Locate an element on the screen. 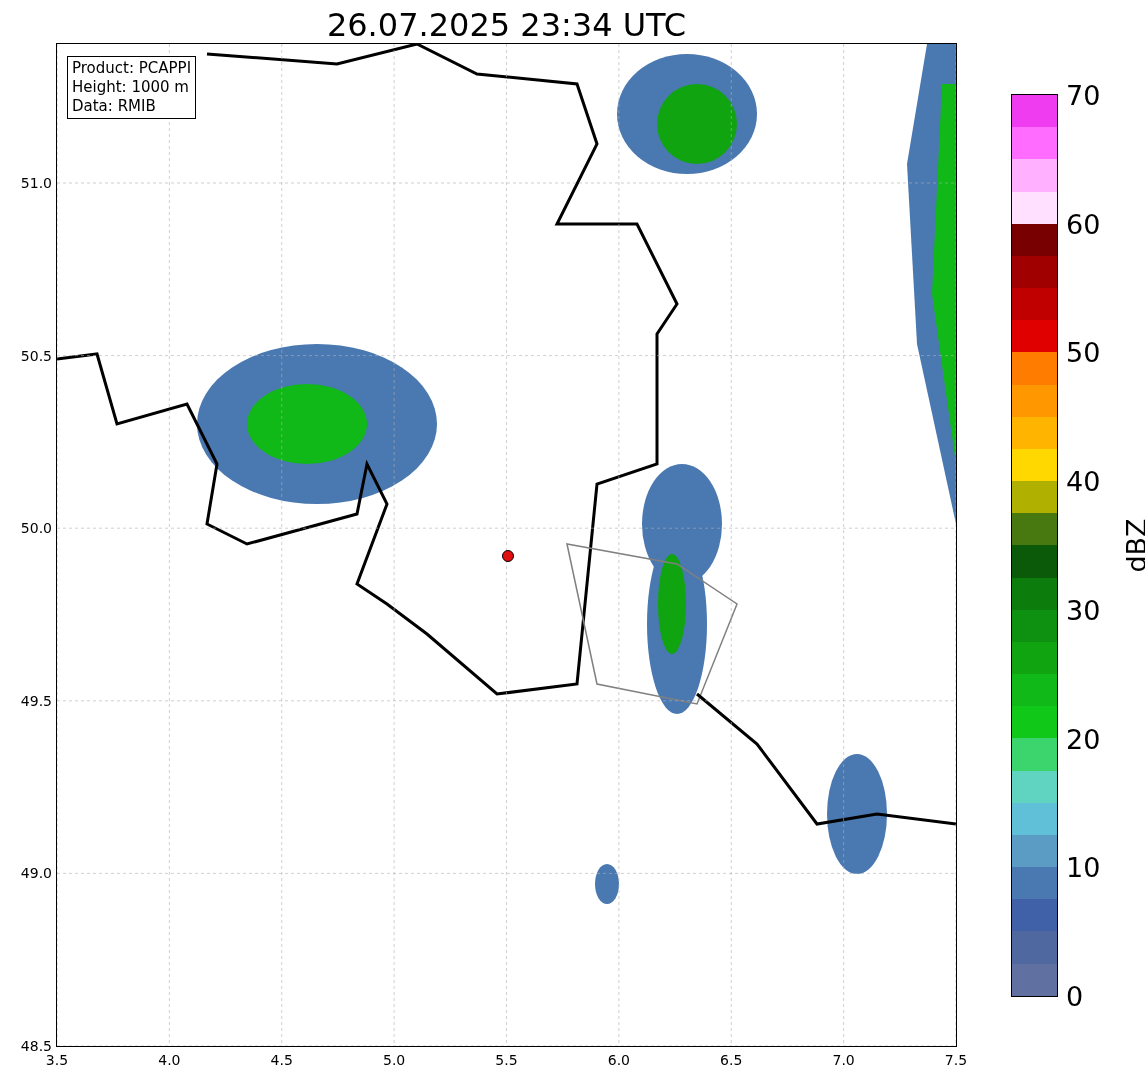 This screenshot has height=1084, width=1145. colorbar-tick-label: 10 is located at coordinates (1083, 867).